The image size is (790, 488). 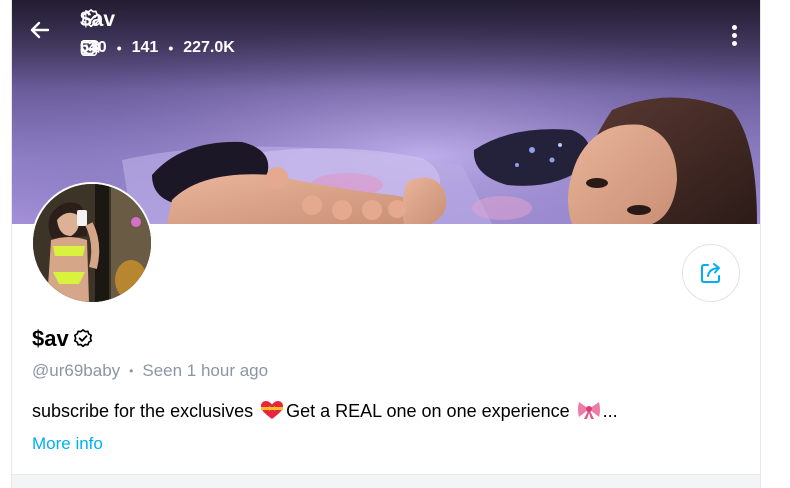 I want to click on share-icon, so click(x=710, y=273).